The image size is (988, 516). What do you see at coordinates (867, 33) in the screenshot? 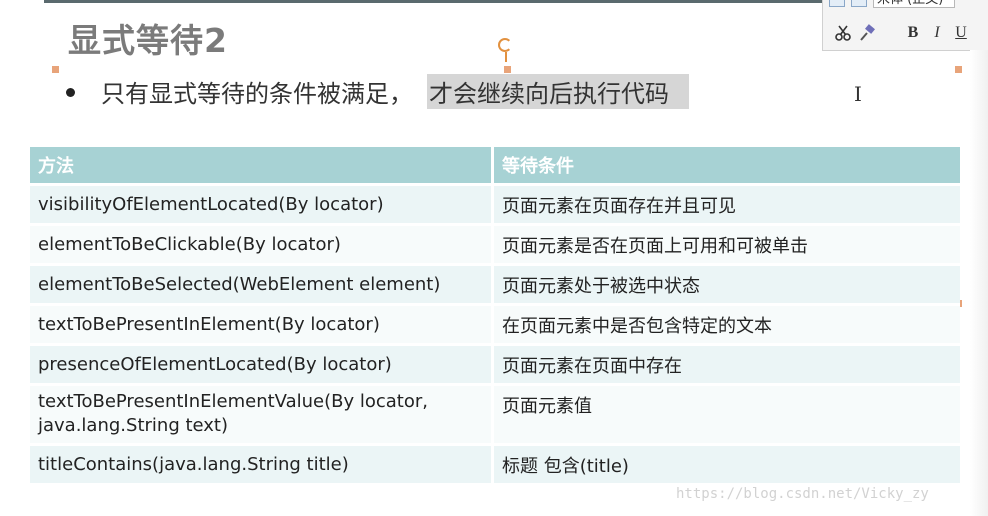
I see `format-painter-icon` at bounding box center [867, 33].